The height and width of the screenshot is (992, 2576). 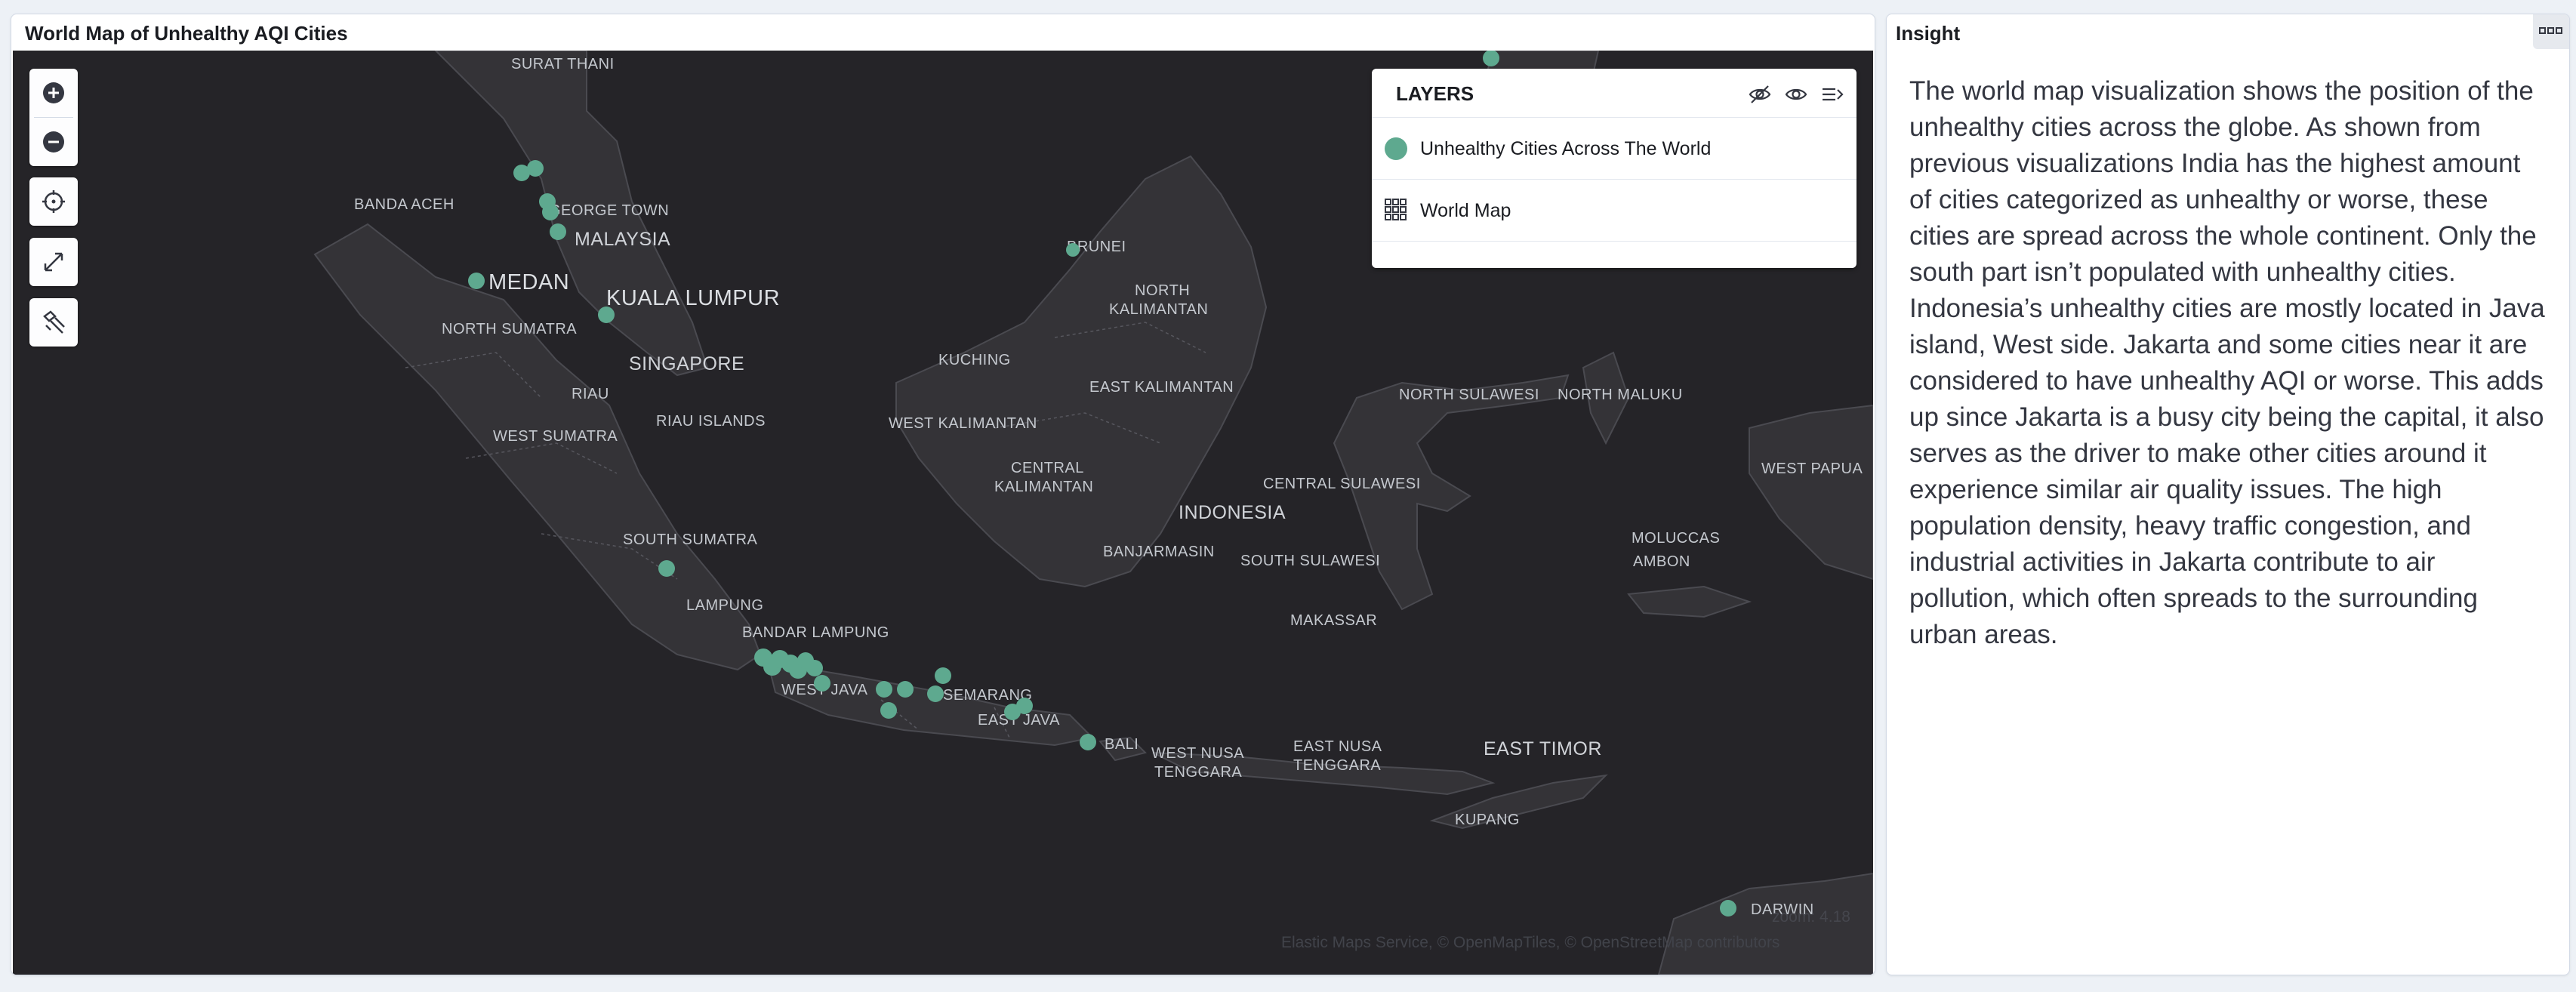 What do you see at coordinates (1161, 387) in the screenshot?
I see `label-east-kalimantan: EAST KALIMANTAN` at bounding box center [1161, 387].